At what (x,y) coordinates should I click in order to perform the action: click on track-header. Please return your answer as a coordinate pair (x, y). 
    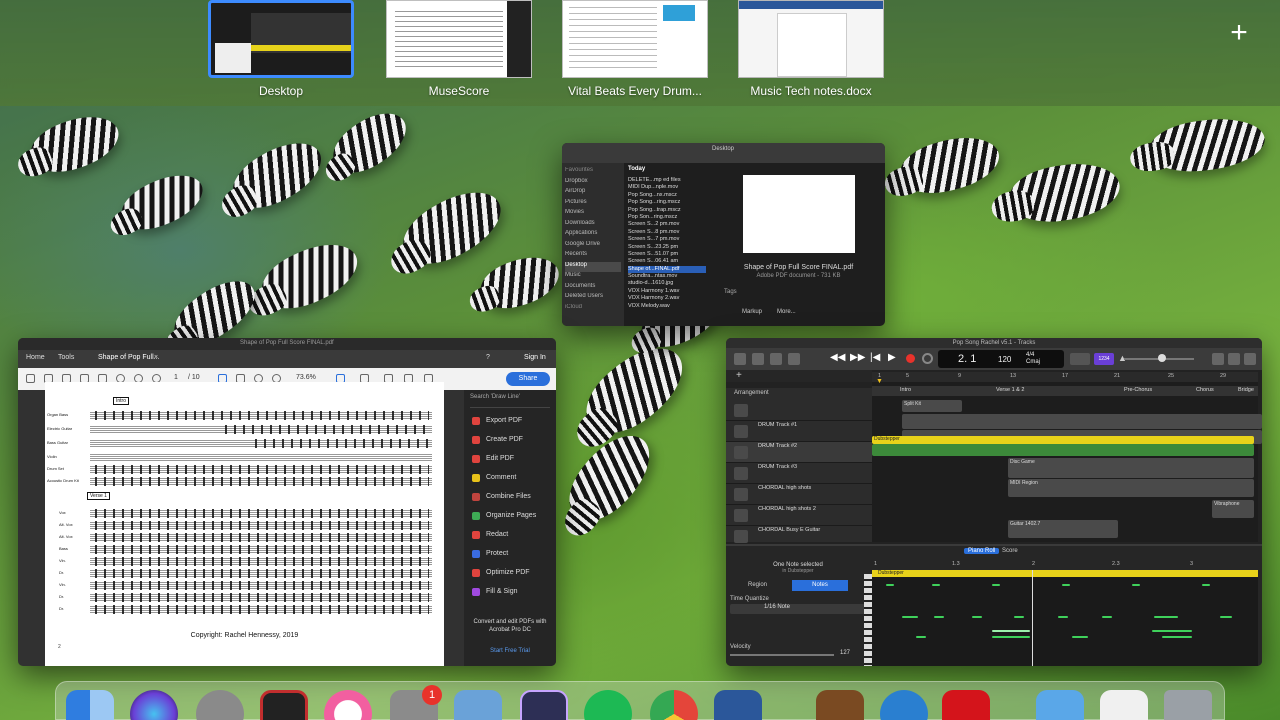
    Looking at the image, I should click on (799, 410).